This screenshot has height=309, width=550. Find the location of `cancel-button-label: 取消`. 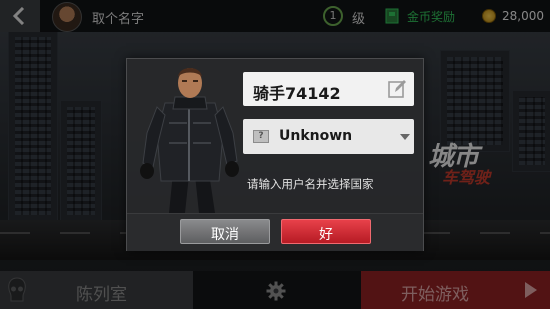

cancel-button-label: 取消 is located at coordinates (225, 235).